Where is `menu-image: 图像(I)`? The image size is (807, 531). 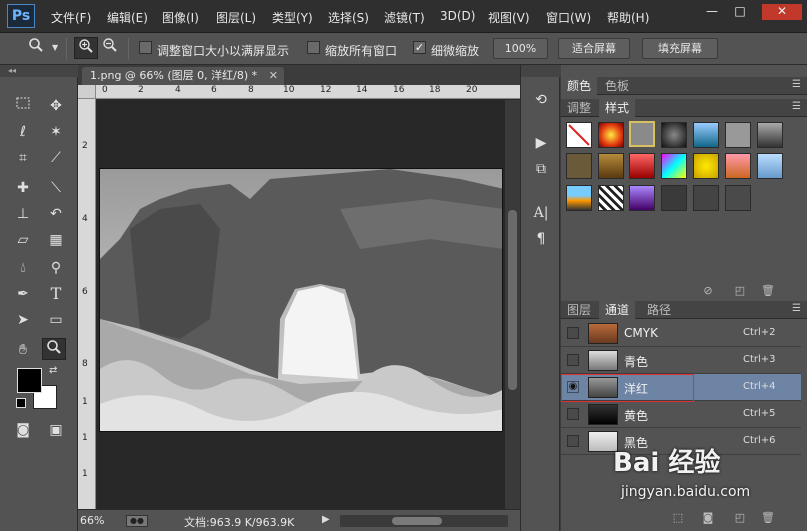 menu-image: 图像(I) is located at coordinates (180, 17).